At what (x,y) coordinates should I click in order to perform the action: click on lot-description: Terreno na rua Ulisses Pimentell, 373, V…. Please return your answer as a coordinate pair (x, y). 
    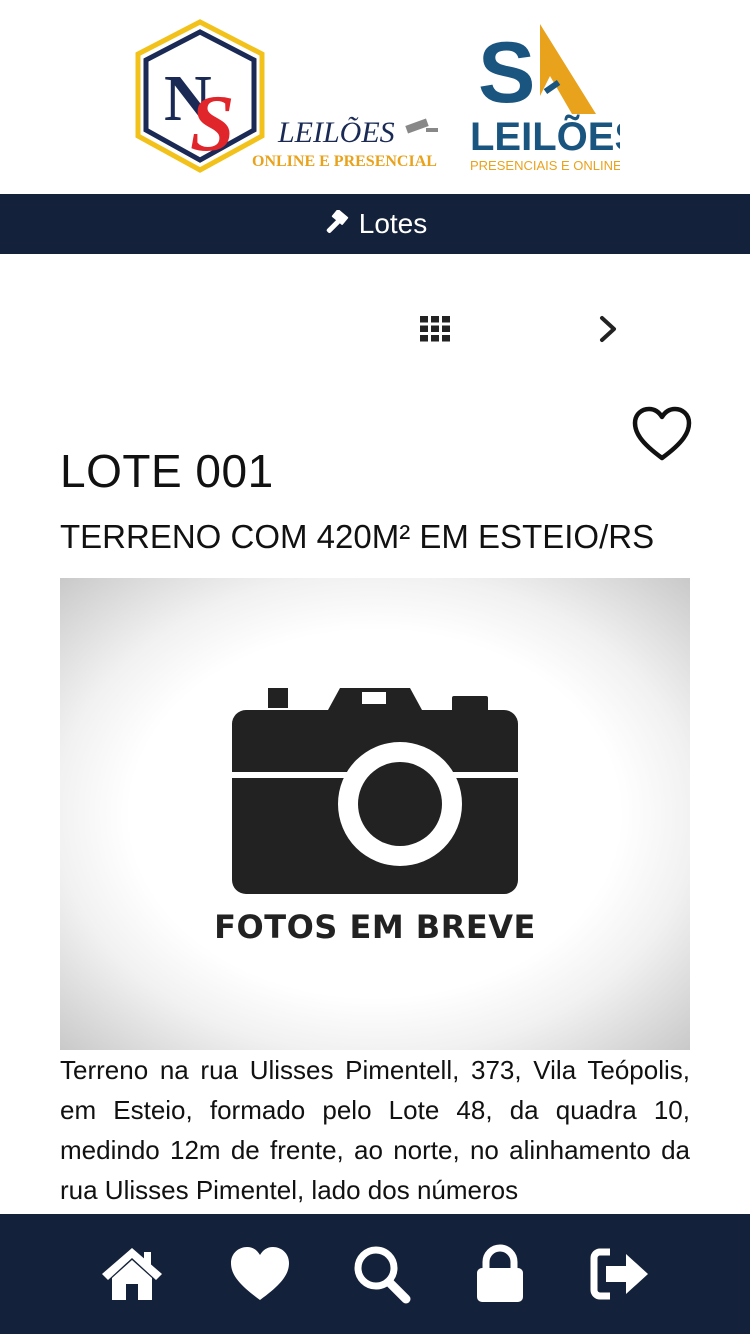
    Looking at the image, I should click on (375, 1130).